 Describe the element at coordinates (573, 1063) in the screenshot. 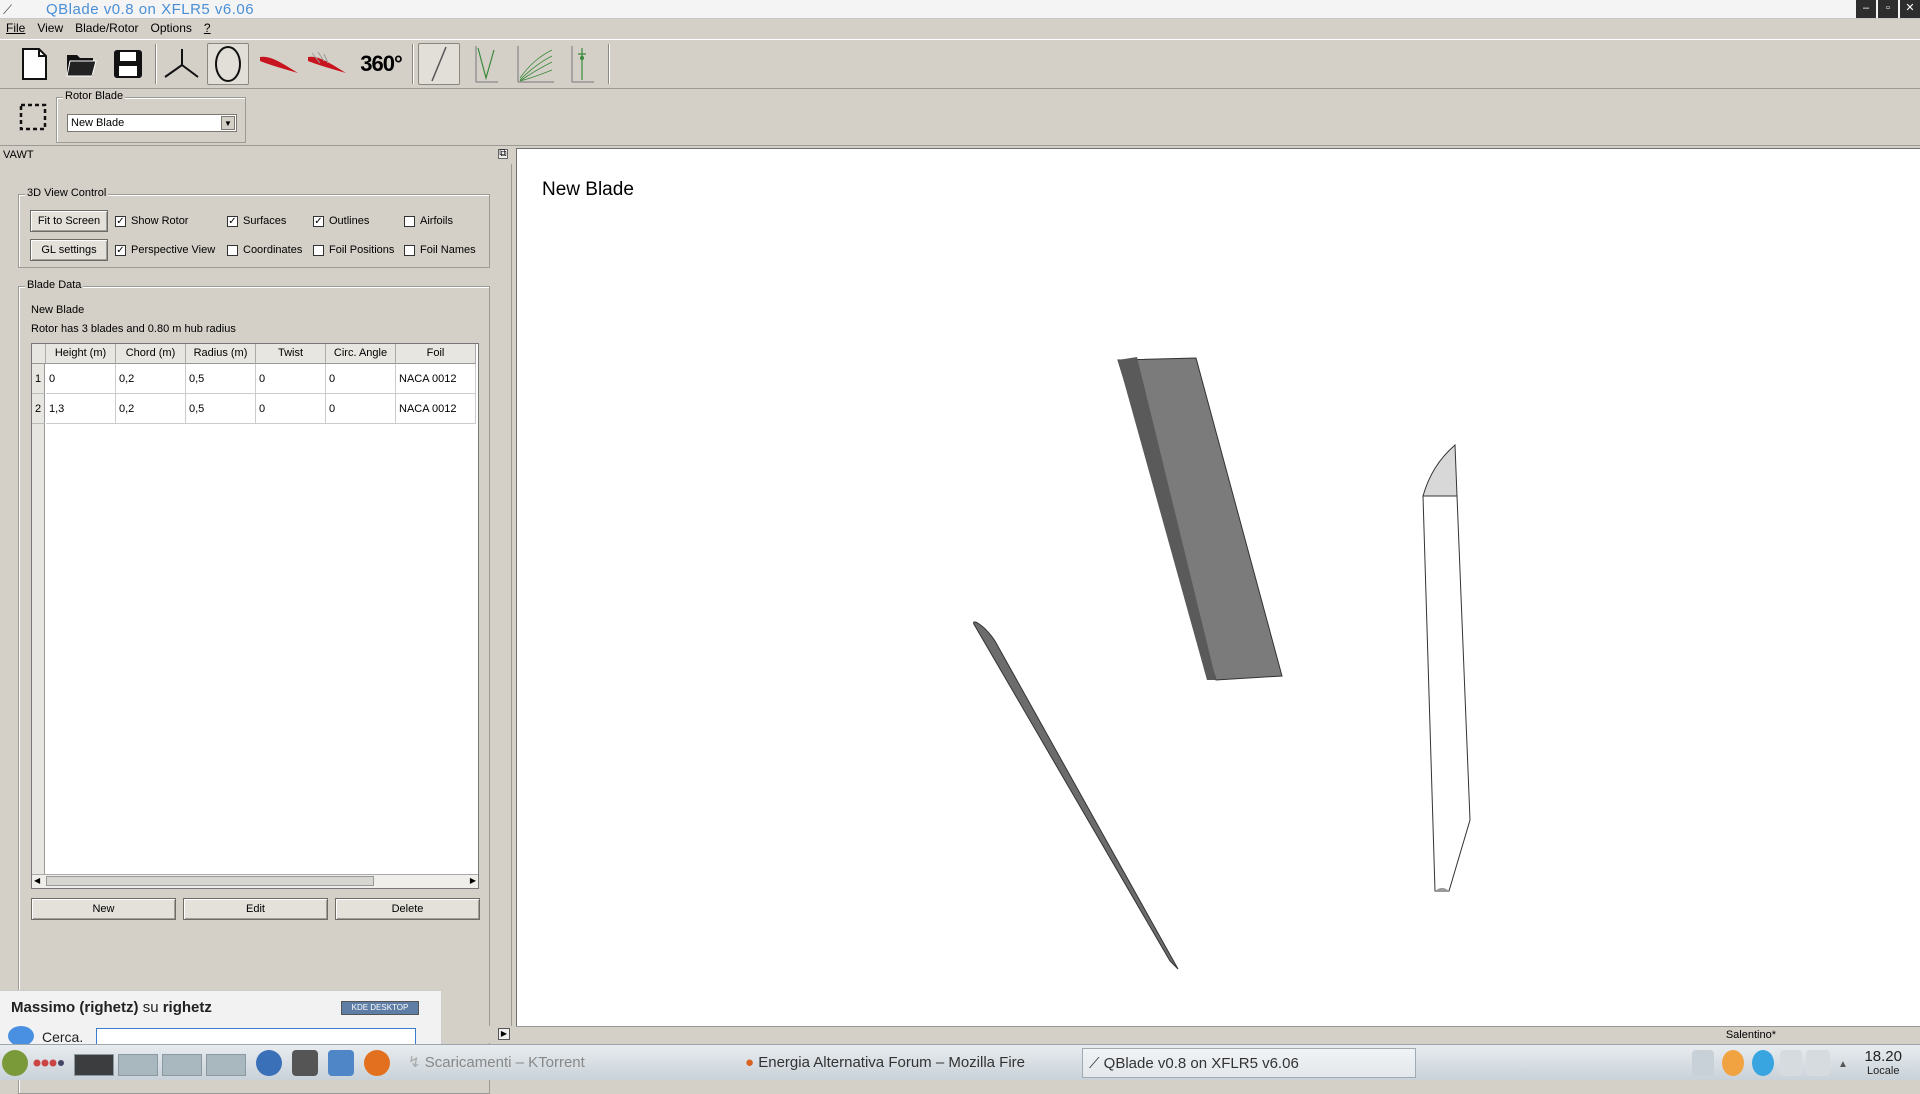

I see `task-ktorrent: ↯ Scaricamenti – KTorrent` at that location.